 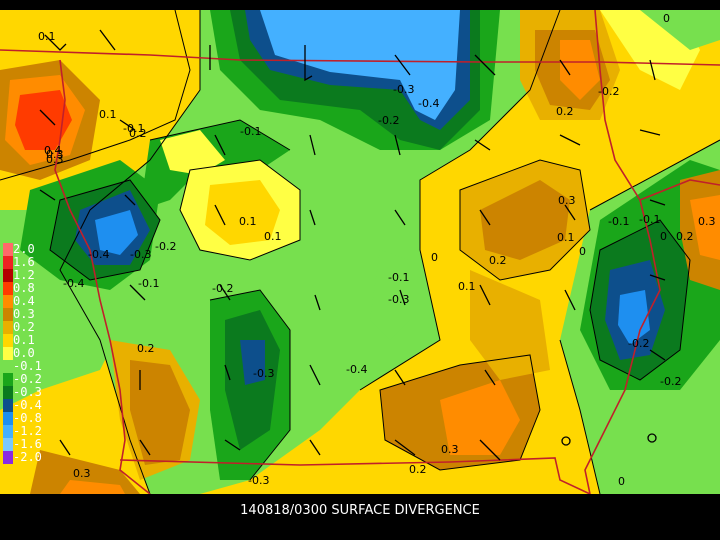 I want to click on color-legend, so click(x=8, y=353).